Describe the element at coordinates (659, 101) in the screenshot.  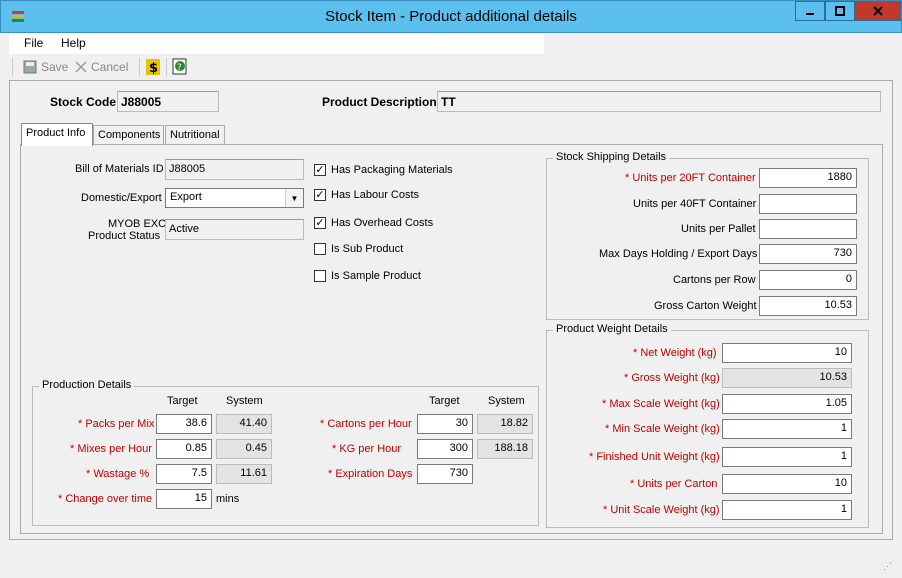
I see `description-field: TT` at that location.